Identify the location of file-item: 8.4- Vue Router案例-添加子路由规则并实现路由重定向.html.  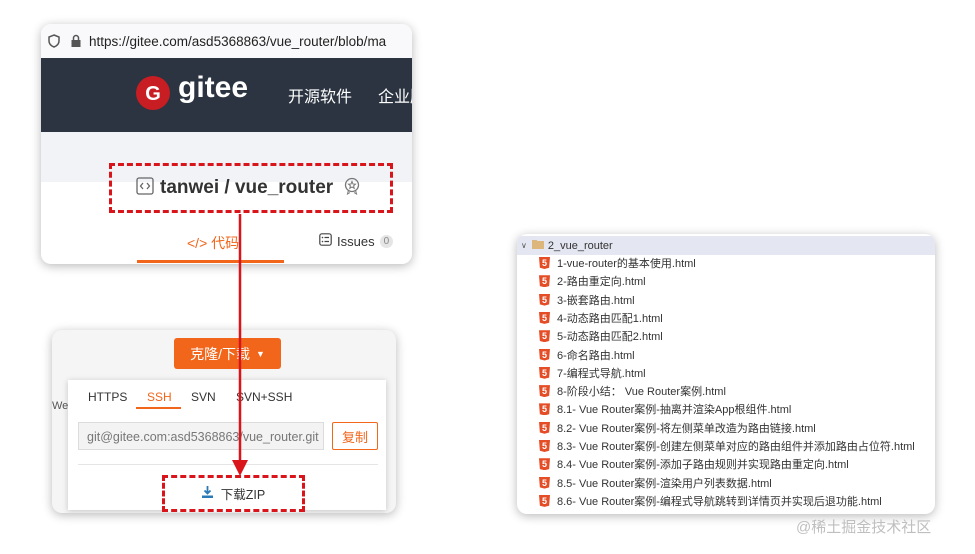
(694, 464).